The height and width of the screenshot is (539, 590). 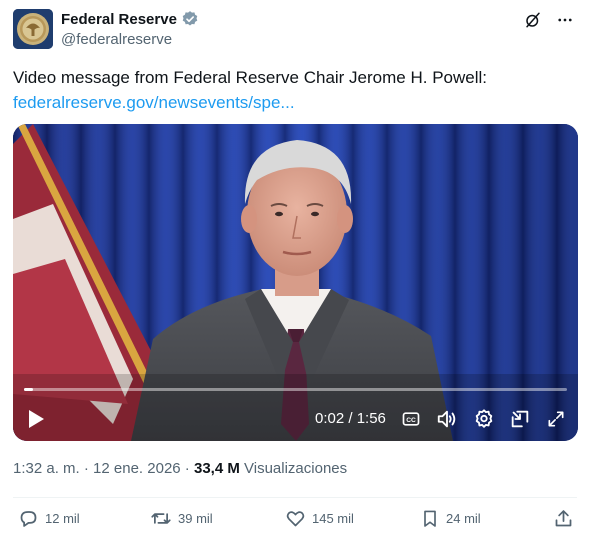 I want to click on play-icon, so click(x=36, y=419).